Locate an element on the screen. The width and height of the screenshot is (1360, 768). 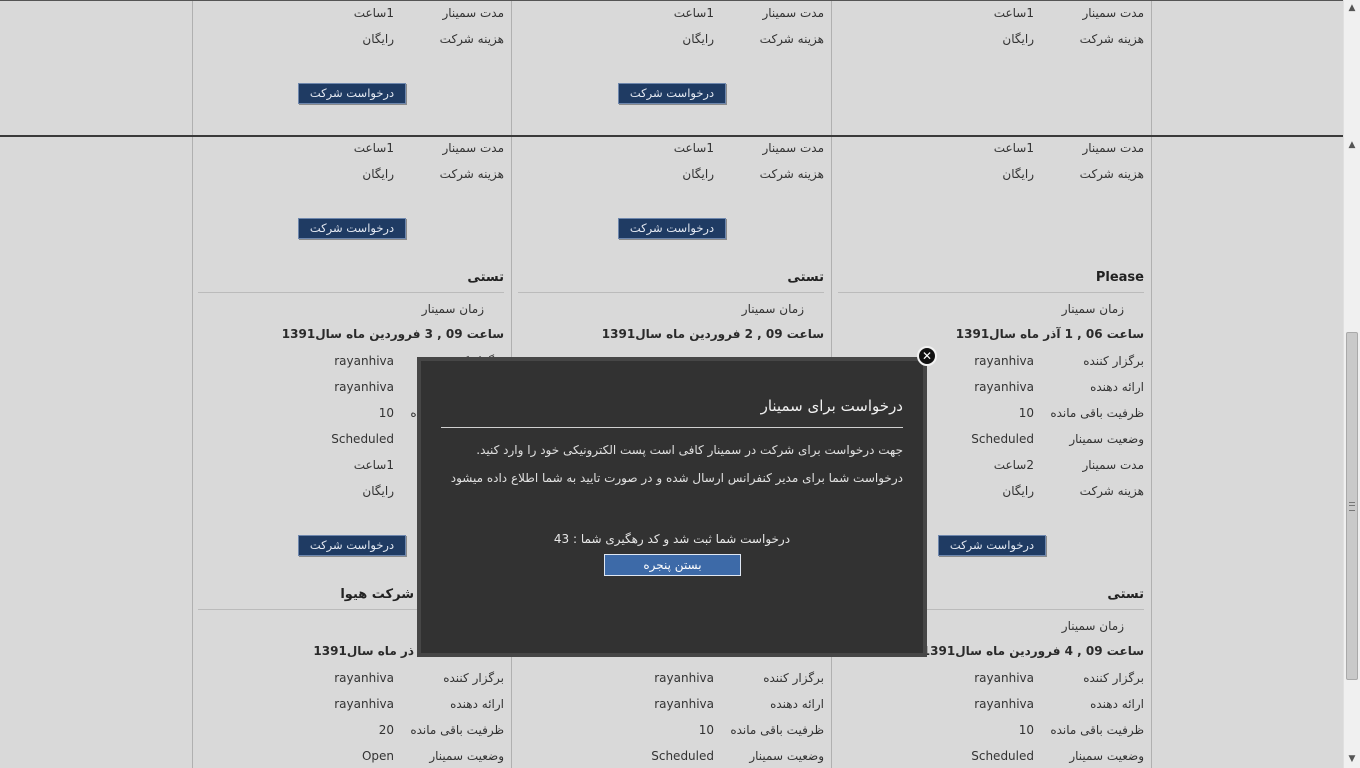
close-icon: ✕ is located at coordinates (927, 356).